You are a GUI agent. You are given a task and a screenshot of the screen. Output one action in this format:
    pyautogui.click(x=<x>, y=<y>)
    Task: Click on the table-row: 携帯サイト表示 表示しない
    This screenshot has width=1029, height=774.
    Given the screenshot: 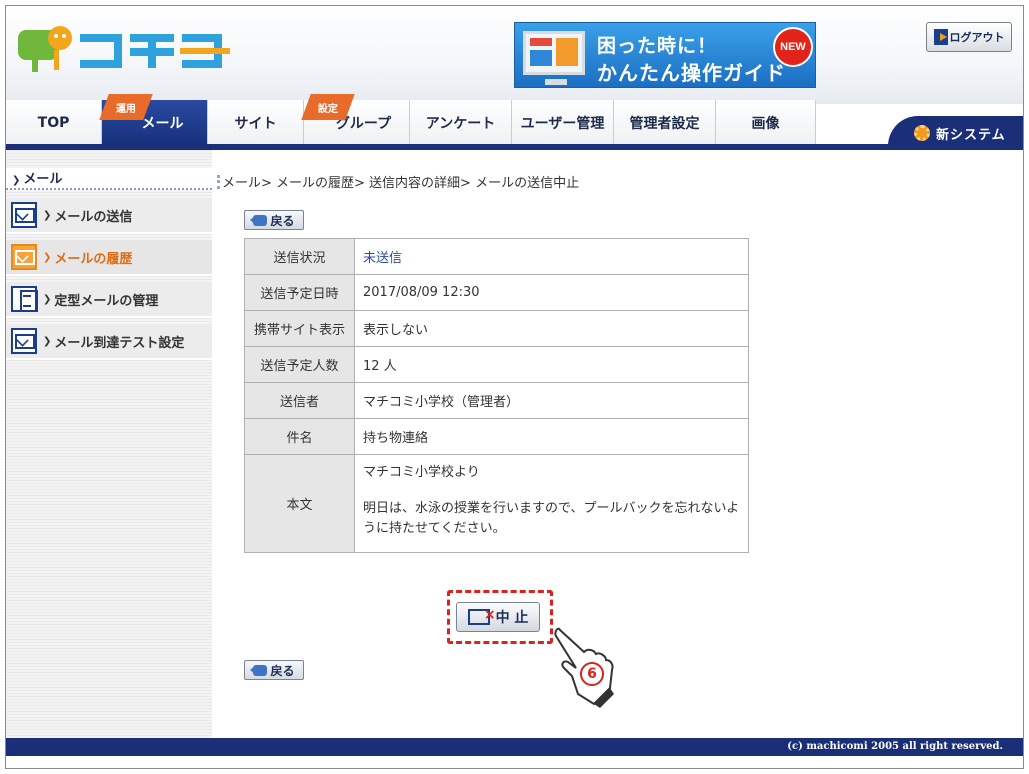 What is the action you would take?
    pyautogui.click(x=496, y=328)
    